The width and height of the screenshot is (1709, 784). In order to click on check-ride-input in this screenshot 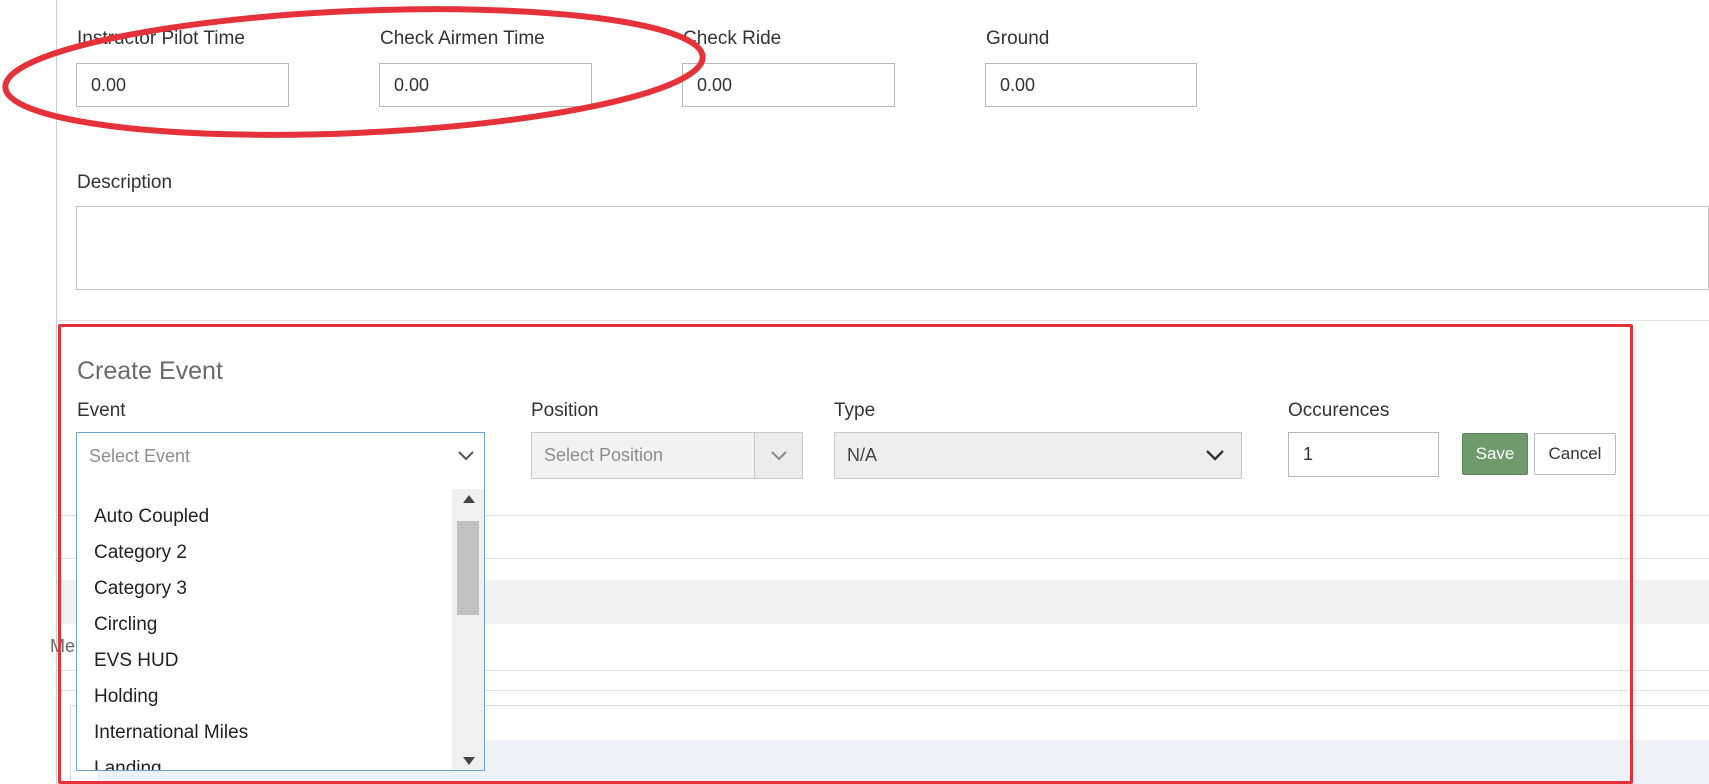, I will do `click(788, 85)`.